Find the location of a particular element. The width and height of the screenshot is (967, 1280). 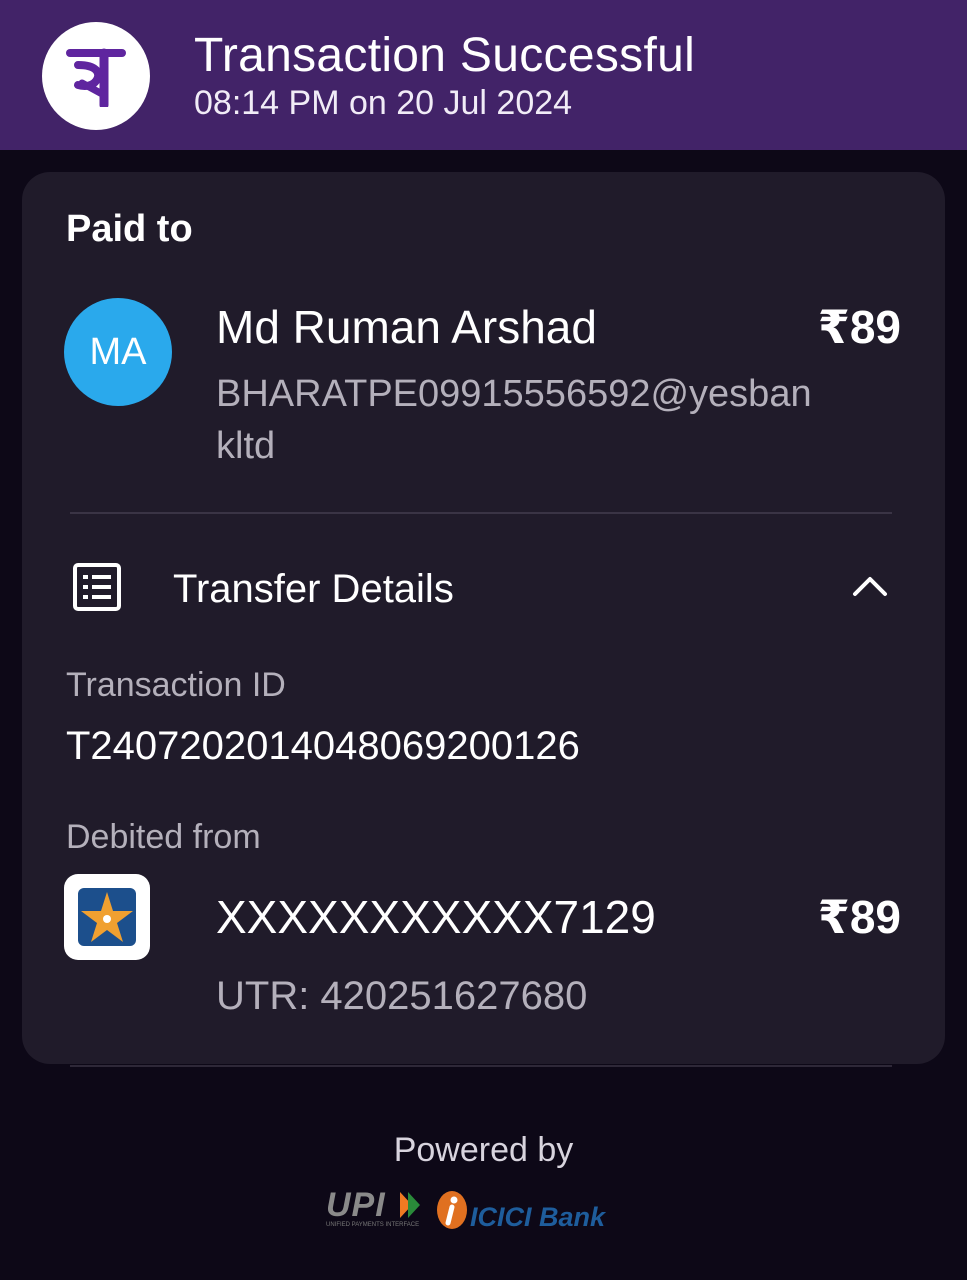

avatar-initials: MA is located at coordinates (118, 351).